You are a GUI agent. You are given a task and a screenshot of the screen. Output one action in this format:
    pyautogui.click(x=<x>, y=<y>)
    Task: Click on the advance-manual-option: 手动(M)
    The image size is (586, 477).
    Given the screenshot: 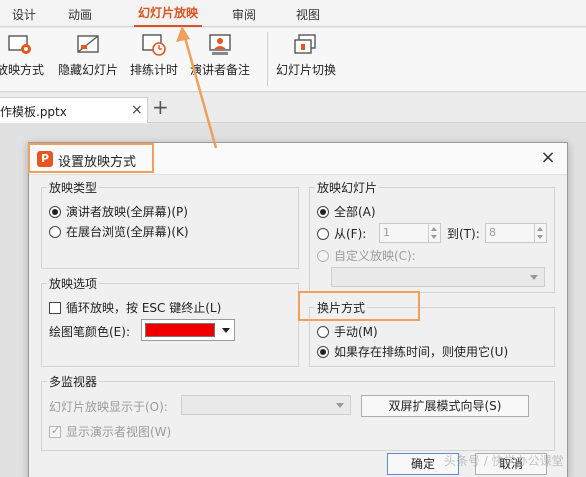 What is the action you would take?
    pyautogui.click(x=347, y=331)
    